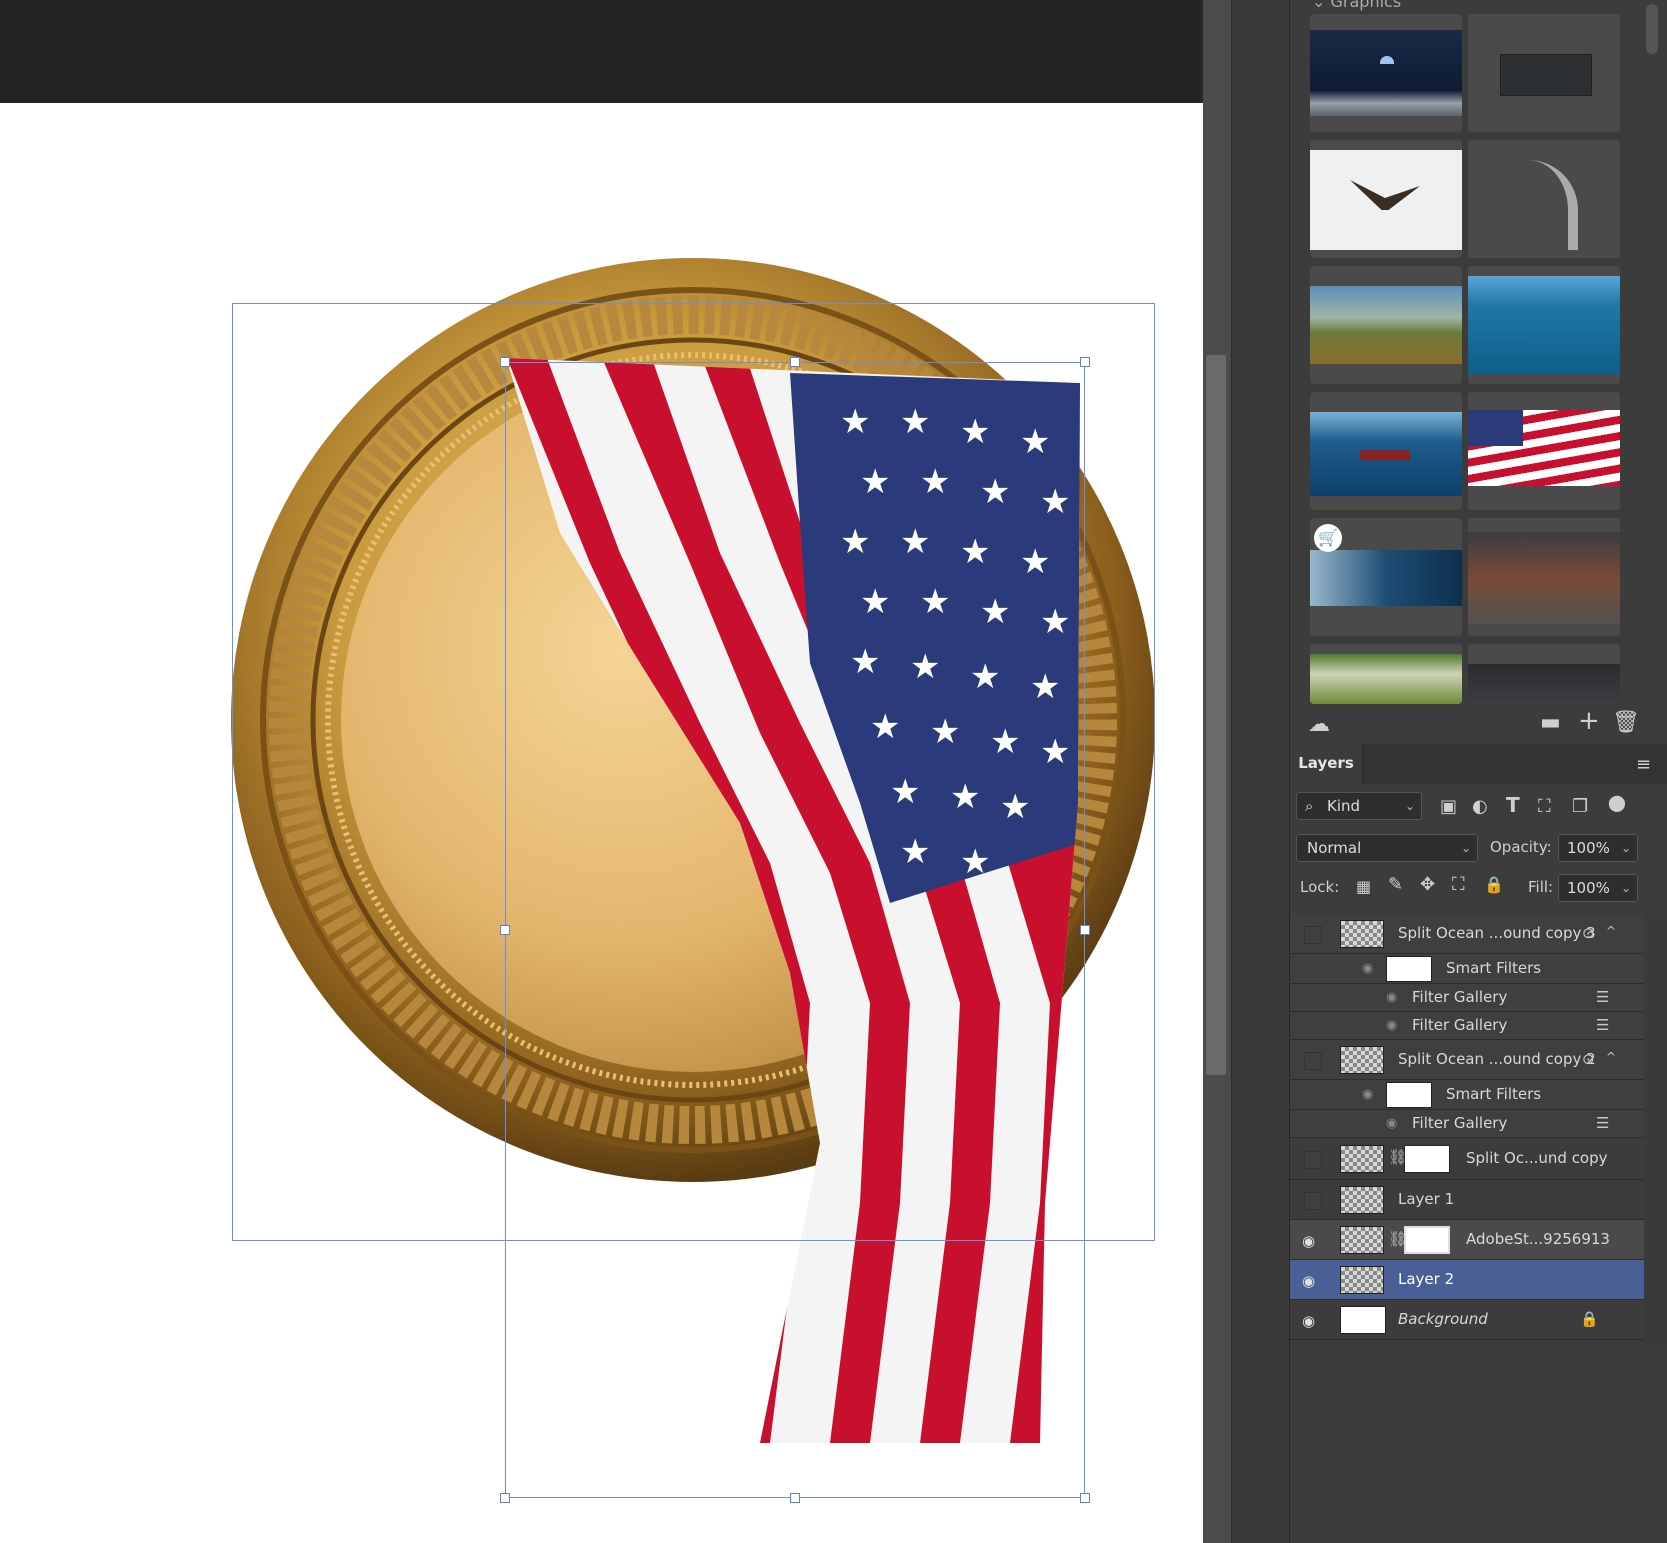 The width and height of the screenshot is (1667, 1543). What do you see at coordinates (1643, 765) in the screenshot?
I see `panel-menu-icon: ≡` at bounding box center [1643, 765].